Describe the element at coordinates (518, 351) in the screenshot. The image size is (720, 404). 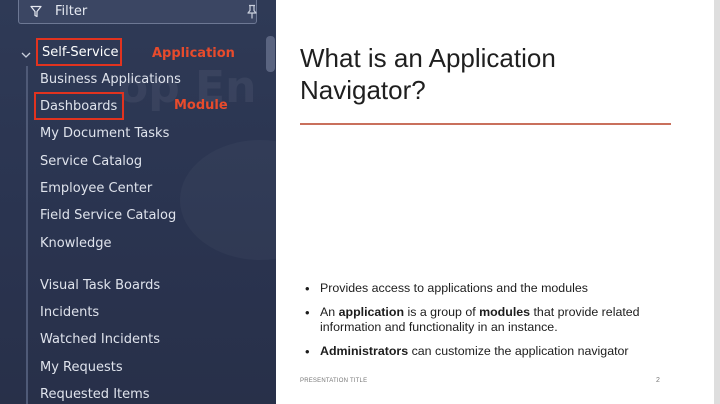
I see `bullet-text-post: can customize the application navigator` at that location.